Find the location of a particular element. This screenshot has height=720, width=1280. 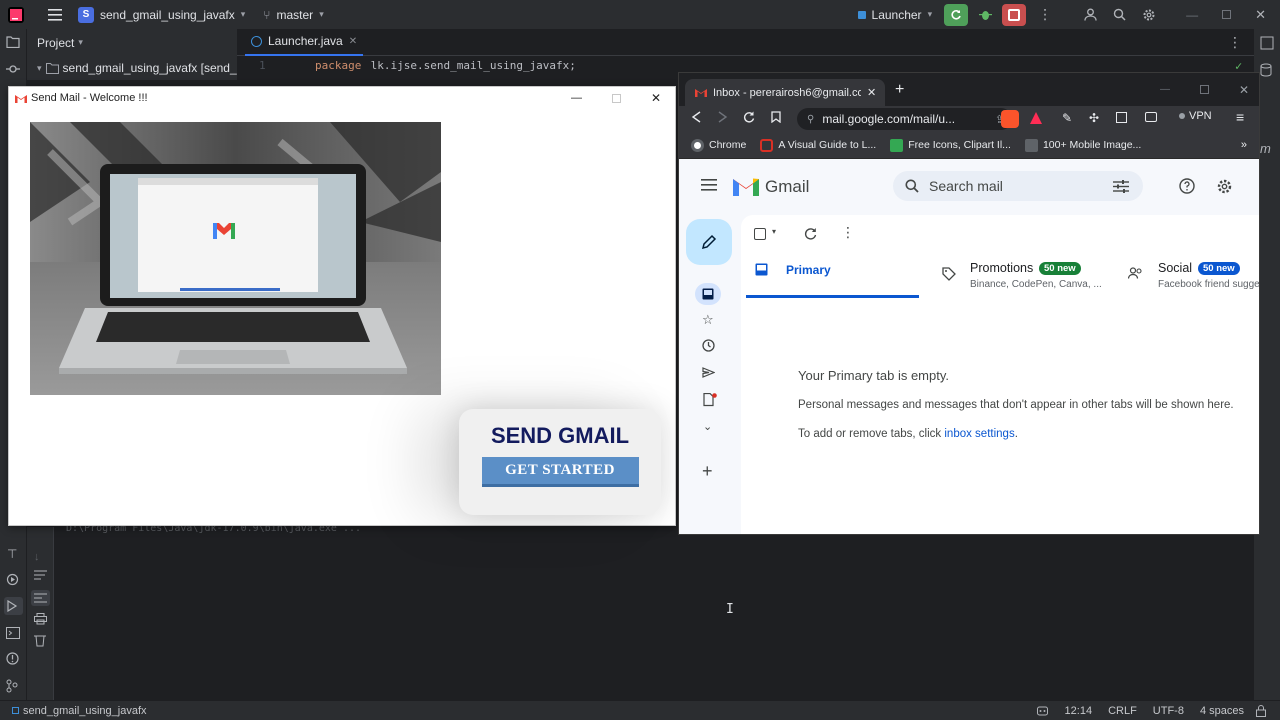

reload-icon is located at coordinates (749, 117).